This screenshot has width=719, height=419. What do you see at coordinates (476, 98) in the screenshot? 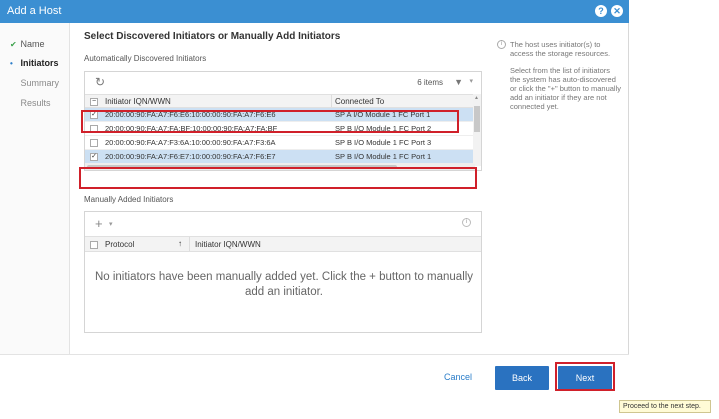
I see `scroll-up-icon: ▲` at bounding box center [476, 98].